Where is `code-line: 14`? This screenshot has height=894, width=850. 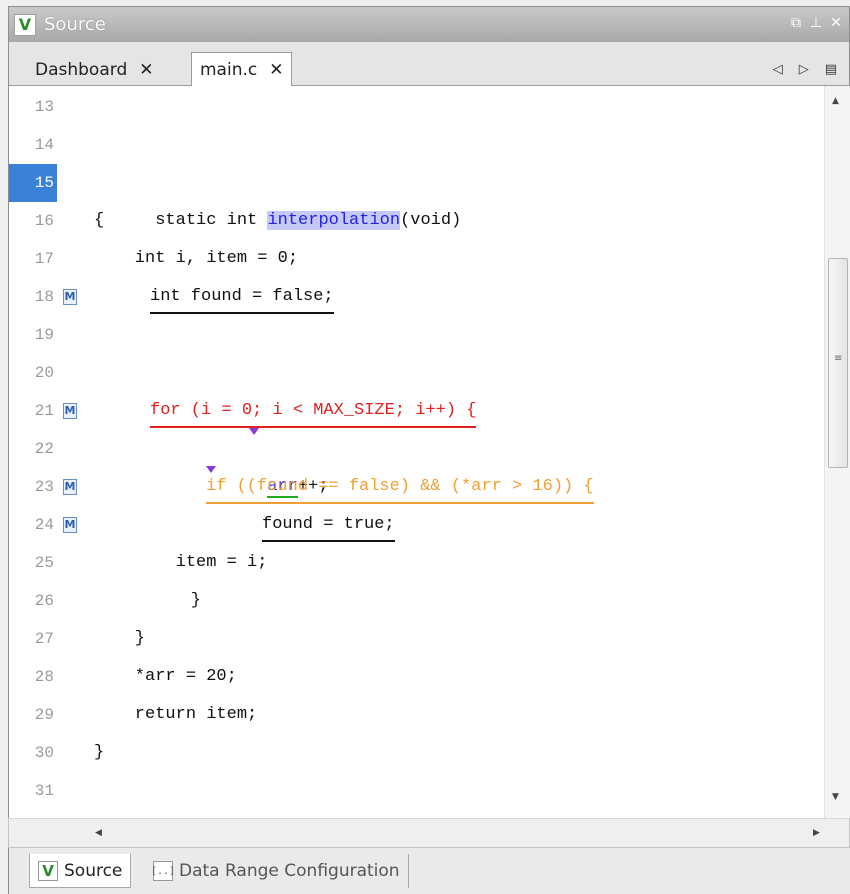 code-line: 14 is located at coordinates (409, 145).